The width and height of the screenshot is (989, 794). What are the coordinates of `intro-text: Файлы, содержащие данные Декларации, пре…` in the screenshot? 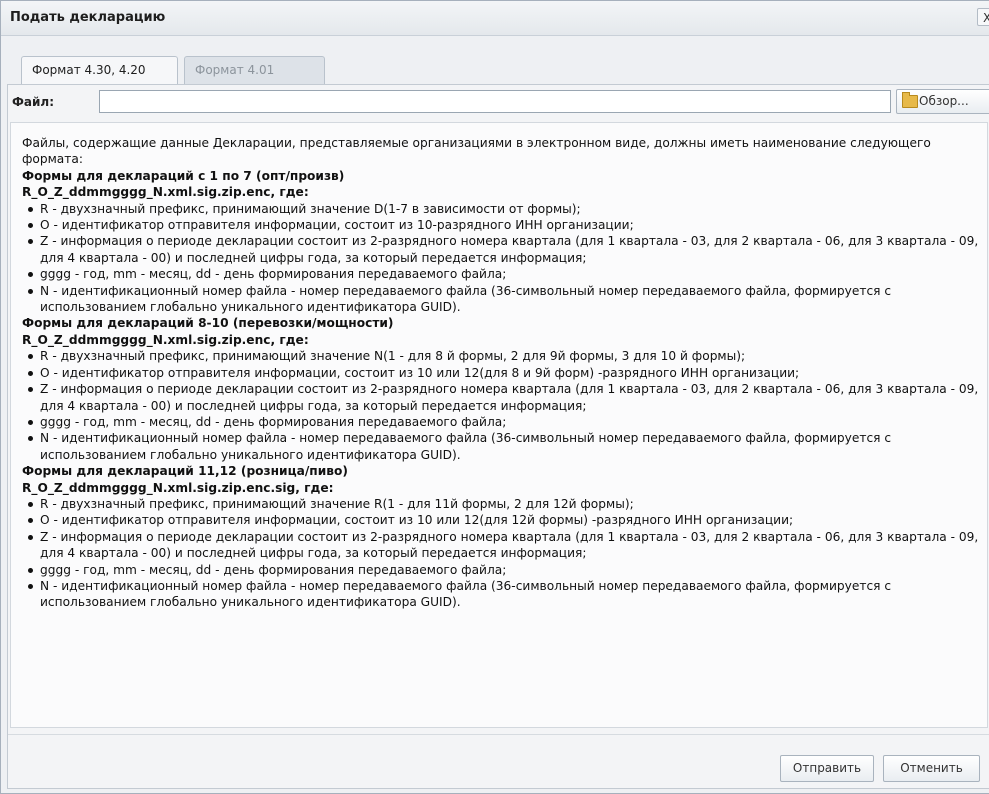 It's located at (476, 151).